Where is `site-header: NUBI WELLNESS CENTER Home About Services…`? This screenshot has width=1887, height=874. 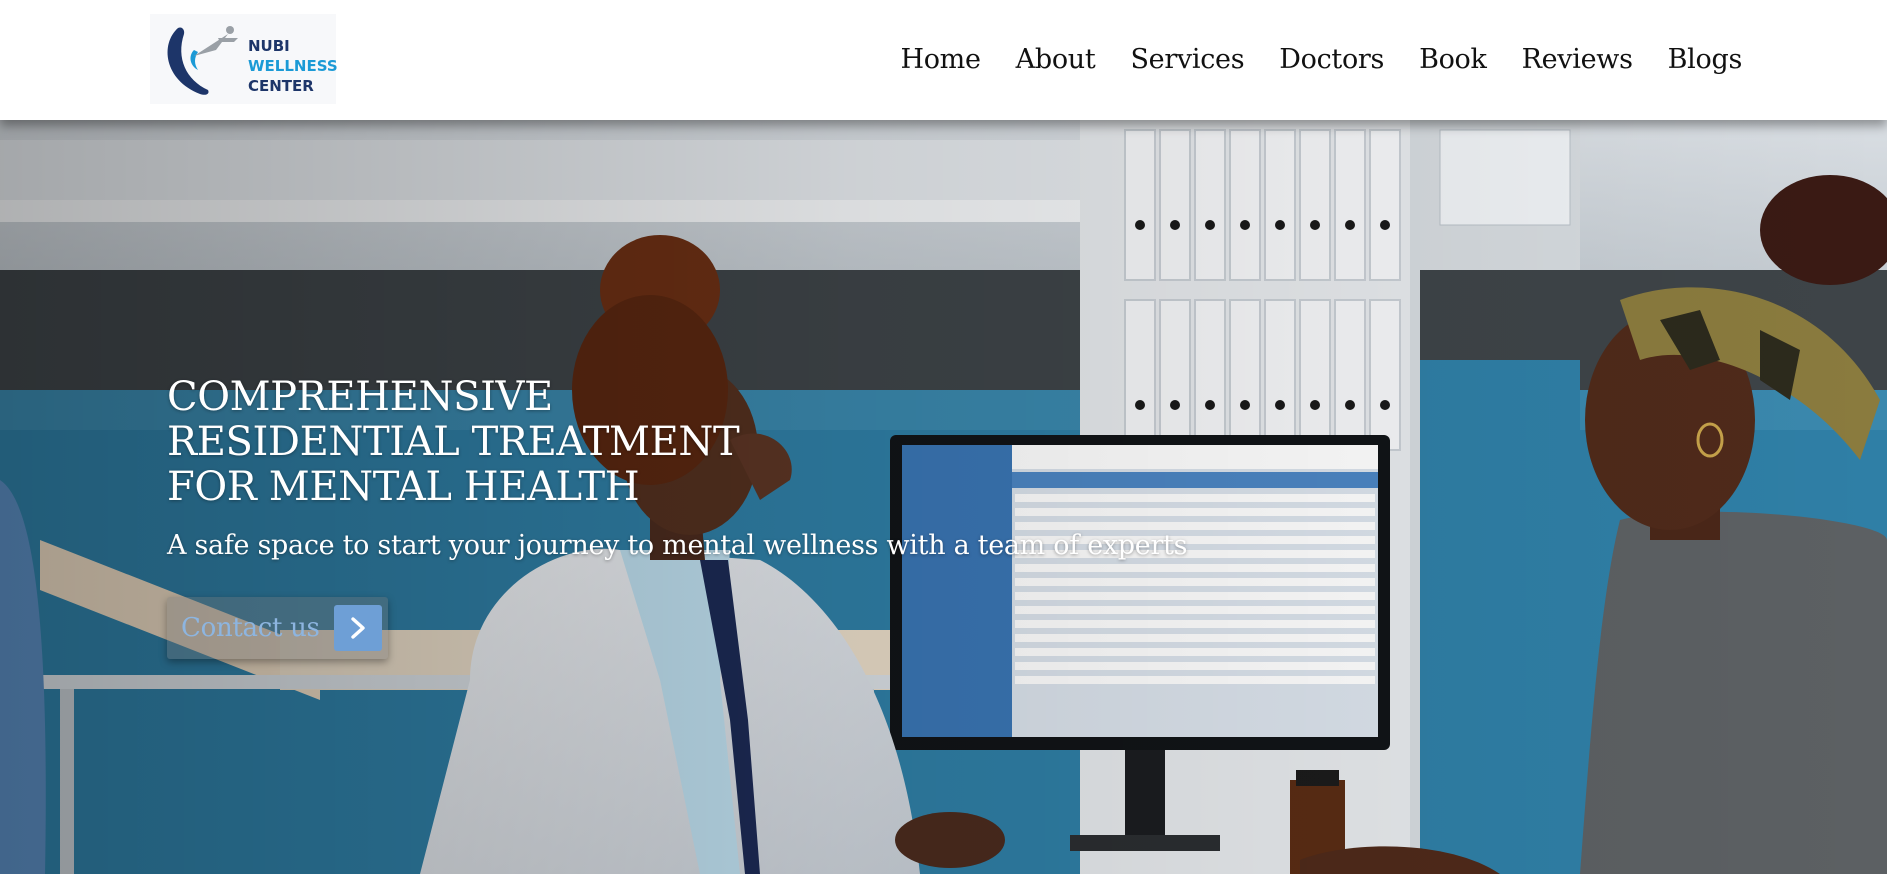 site-header: NUBI WELLNESS CENTER Home About Services… is located at coordinates (943, 60).